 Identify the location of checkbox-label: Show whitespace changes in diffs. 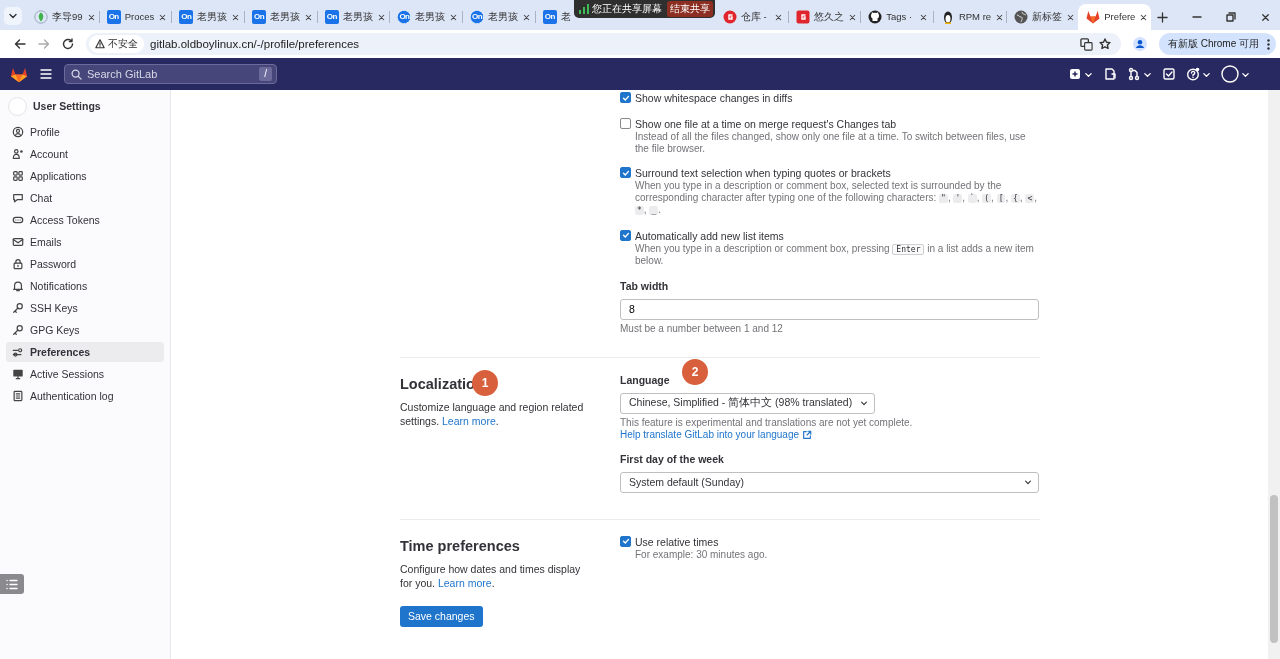
(714, 98).